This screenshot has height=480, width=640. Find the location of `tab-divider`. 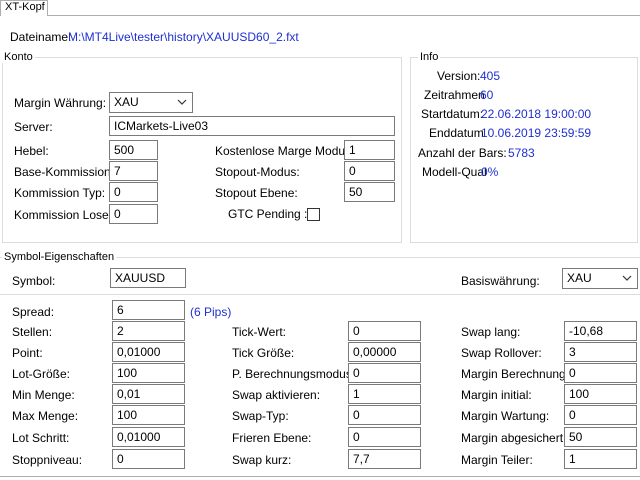

tab-divider is located at coordinates (344, 15).